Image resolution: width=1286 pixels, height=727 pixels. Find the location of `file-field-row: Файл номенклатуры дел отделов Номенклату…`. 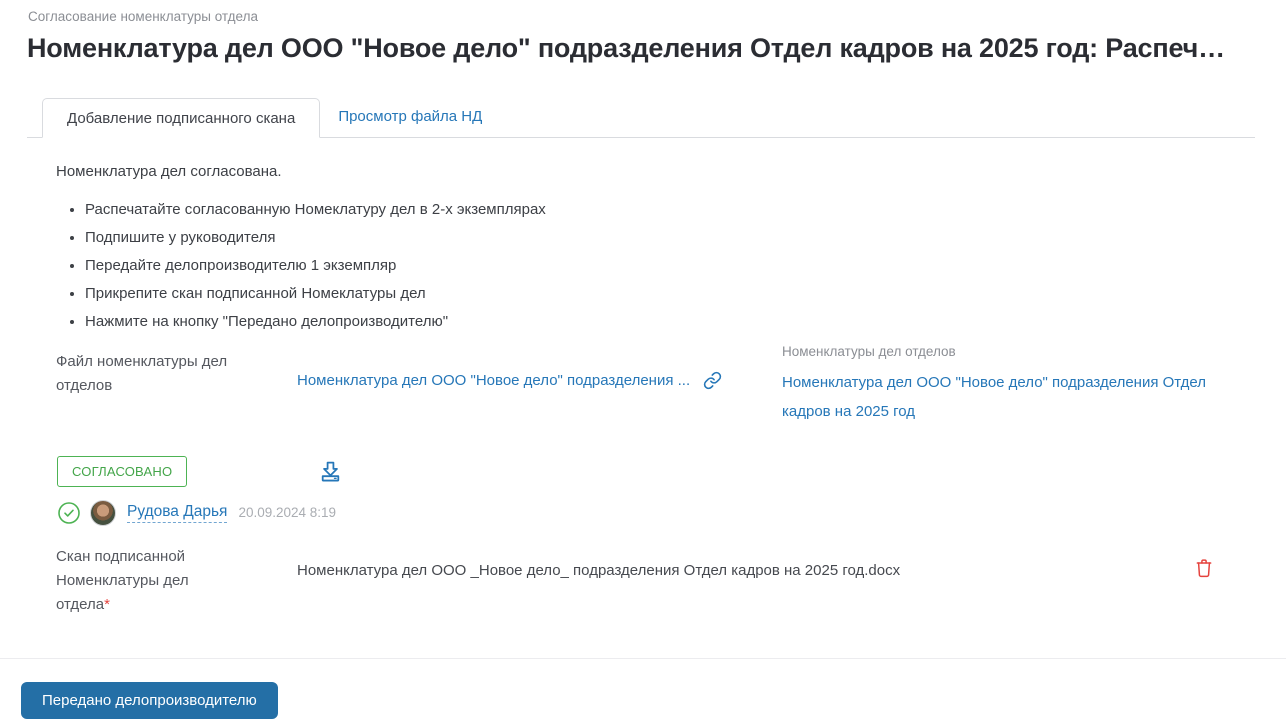

file-field-row: Файл номенклатуры дел отделов Номенклату… is located at coordinates (671, 385).